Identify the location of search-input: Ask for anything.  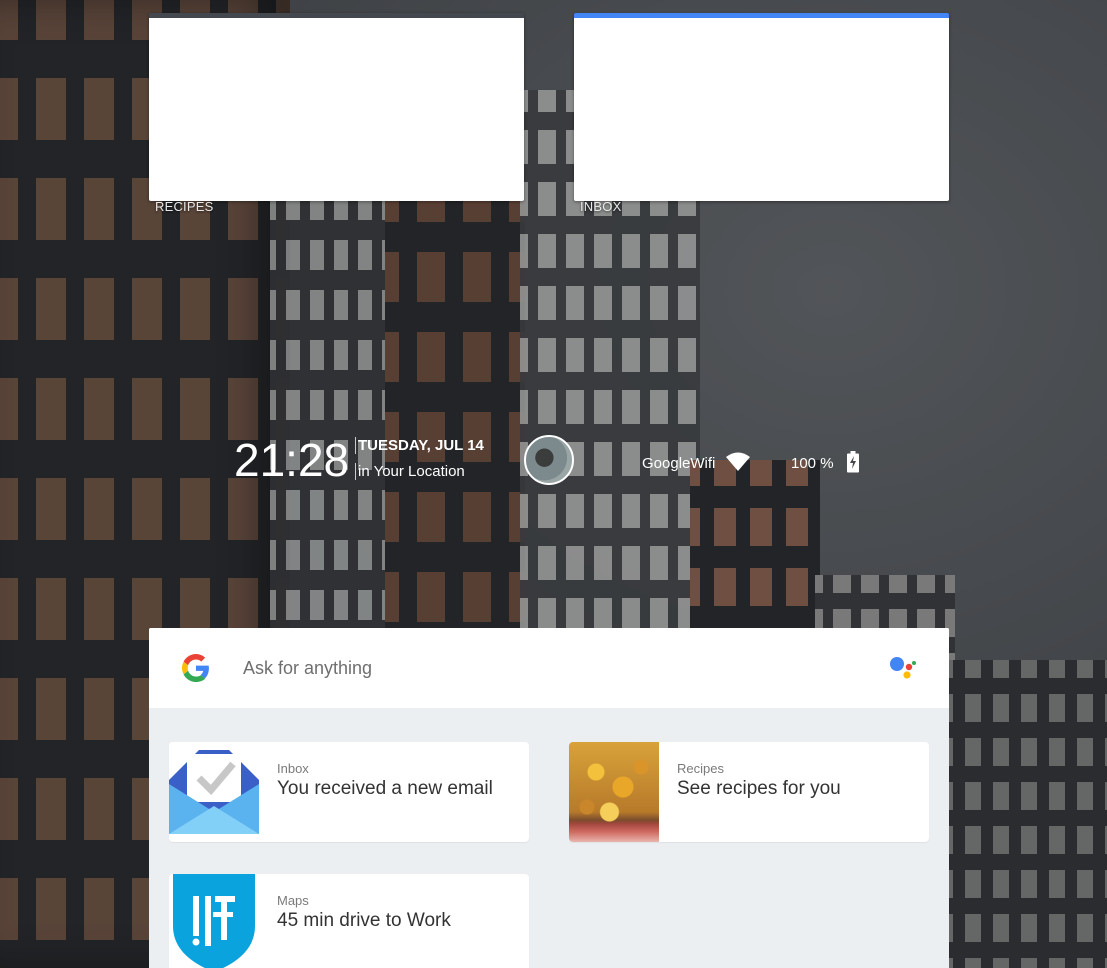
(307, 668).